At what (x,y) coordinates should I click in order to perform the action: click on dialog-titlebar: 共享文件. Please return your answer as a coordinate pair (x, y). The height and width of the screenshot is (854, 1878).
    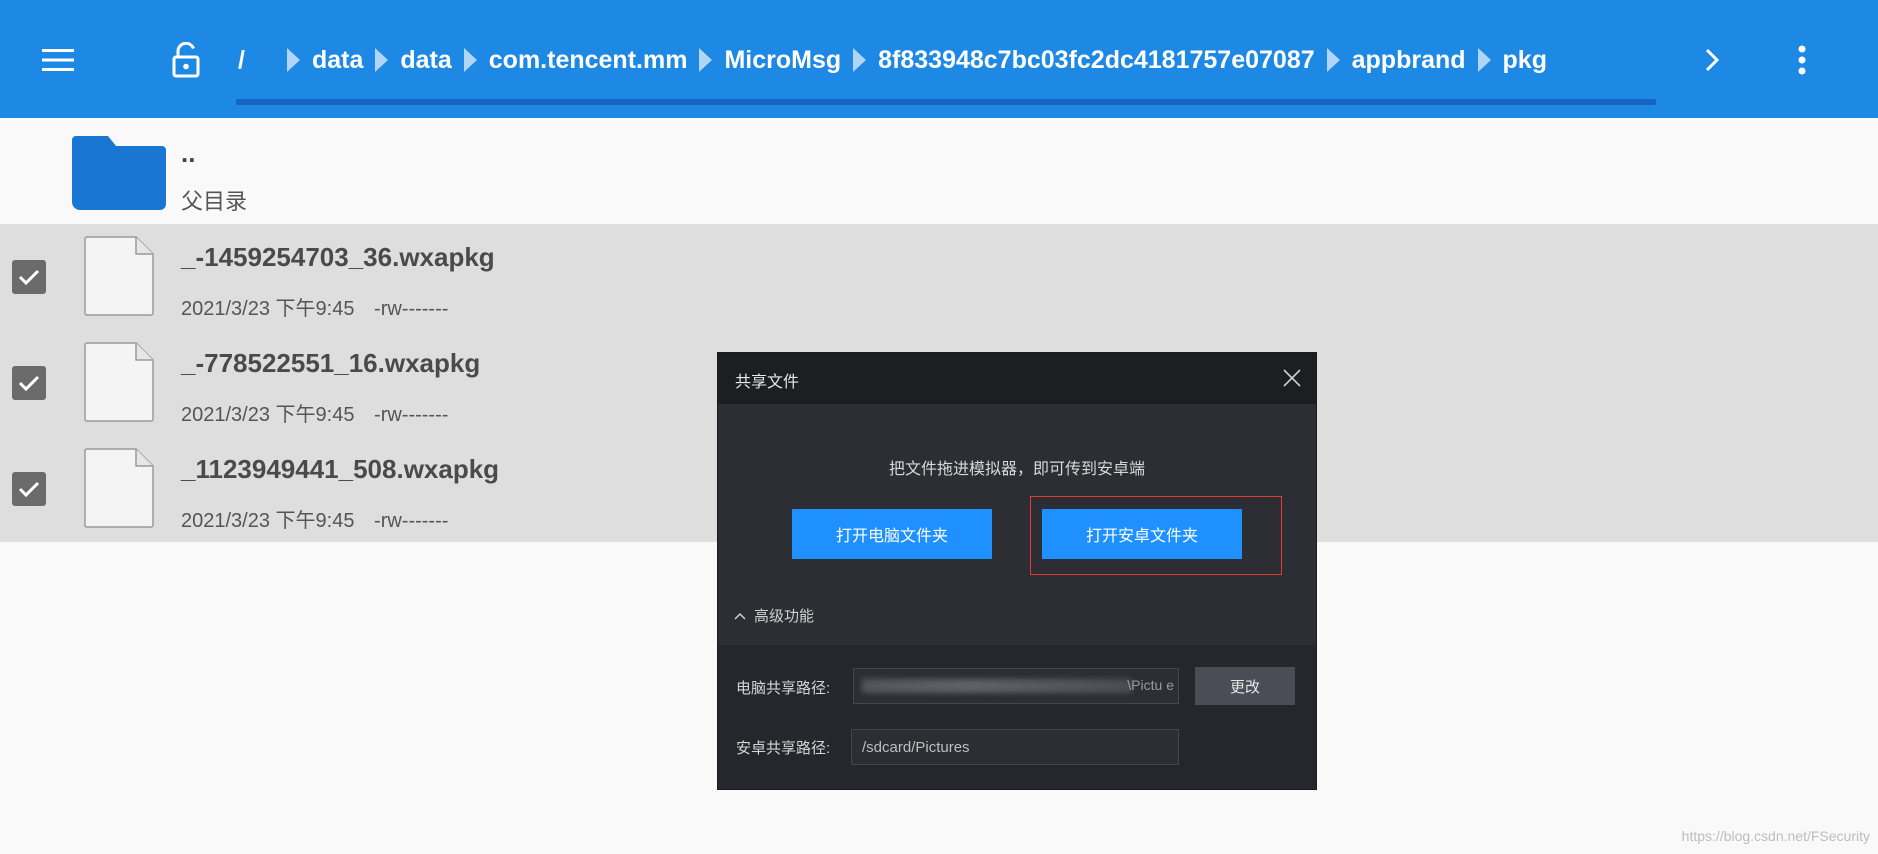
    Looking at the image, I should click on (1017, 378).